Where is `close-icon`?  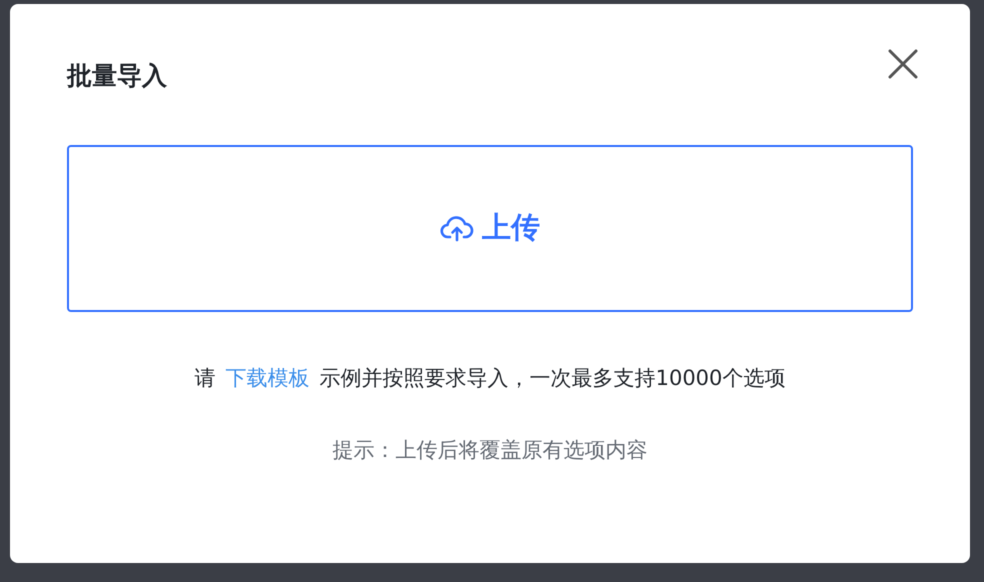 close-icon is located at coordinates (903, 64).